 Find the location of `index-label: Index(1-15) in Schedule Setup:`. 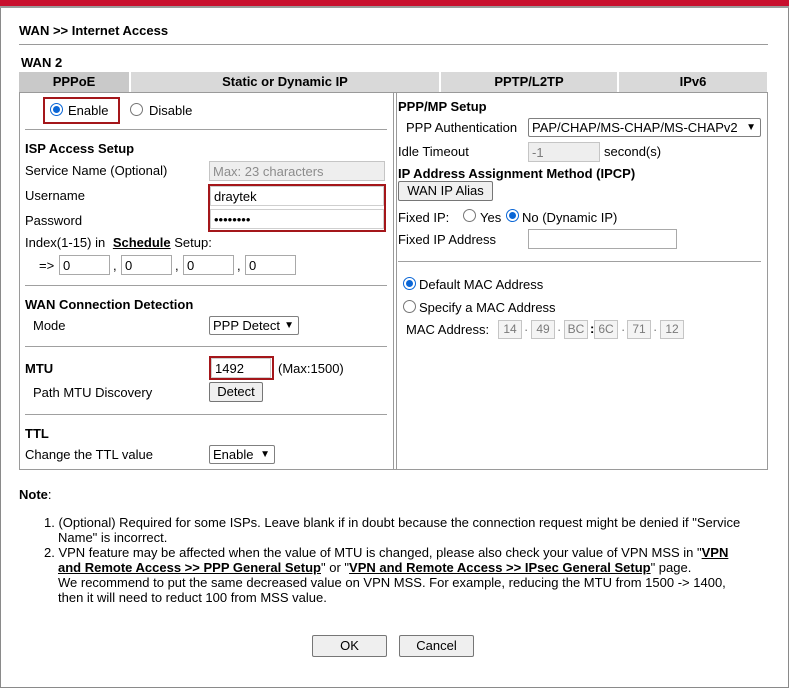

index-label: Index(1-15) in Schedule Setup: is located at coordinates (118, 242).